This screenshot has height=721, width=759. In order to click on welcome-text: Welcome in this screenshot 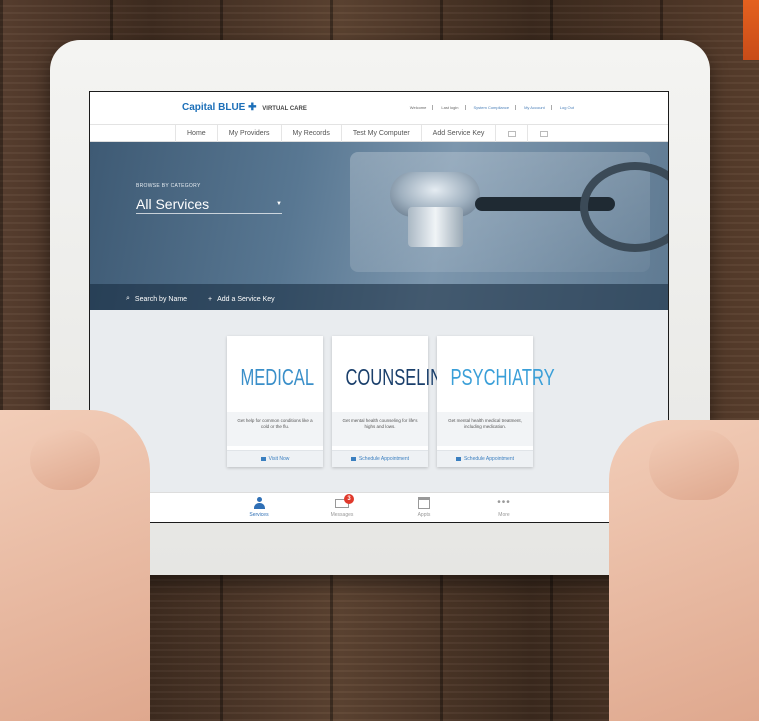, I will do `click(422, 107)`.